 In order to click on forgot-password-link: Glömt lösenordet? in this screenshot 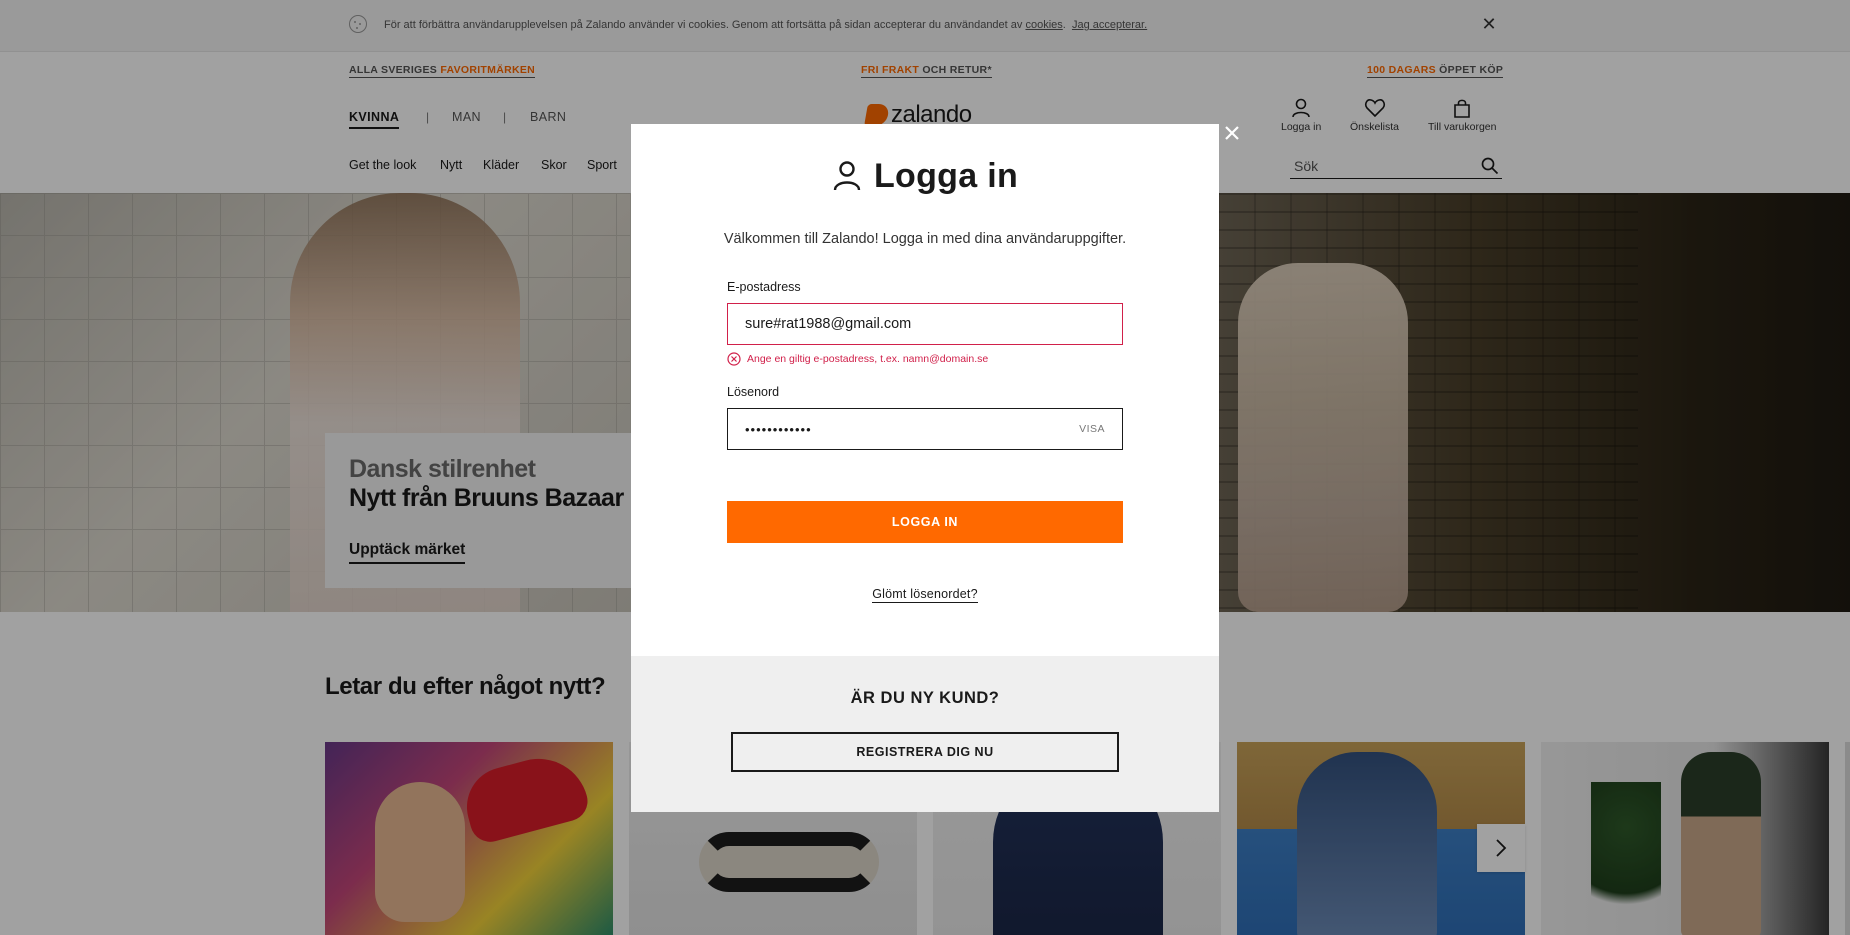, I will do `click(925, 595)`.